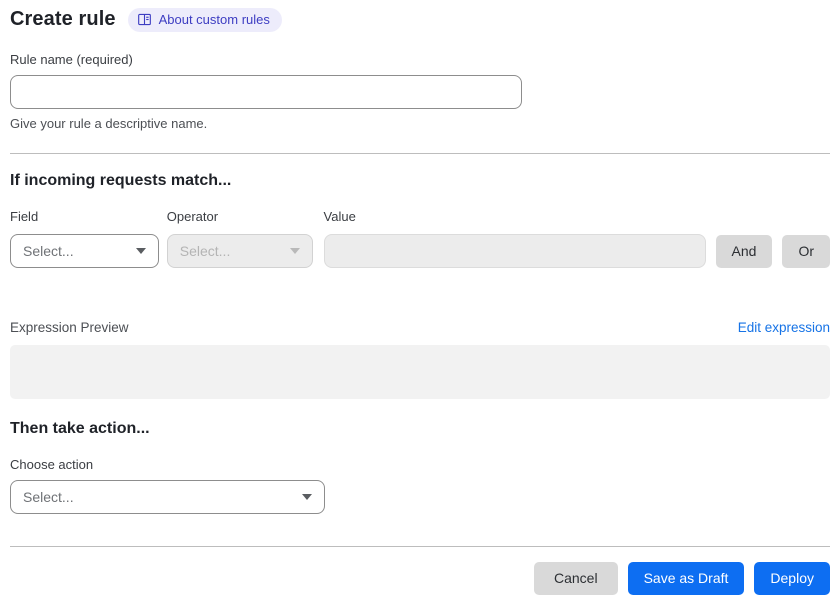  I want to click on expression-preview-label: Expression Preview, so click(69, 327).